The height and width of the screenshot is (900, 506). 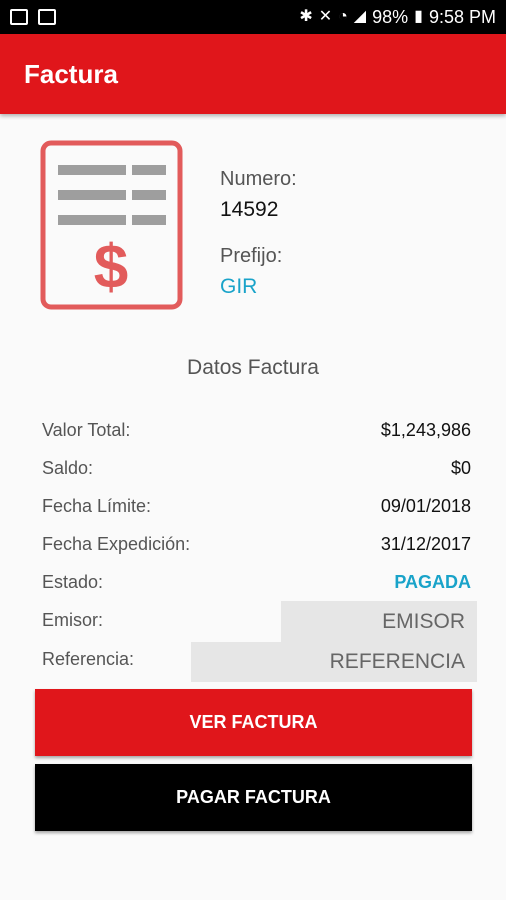 I want to click on pagar-factura-button: PAGAR FACTURA, so click(x=253, y=797).